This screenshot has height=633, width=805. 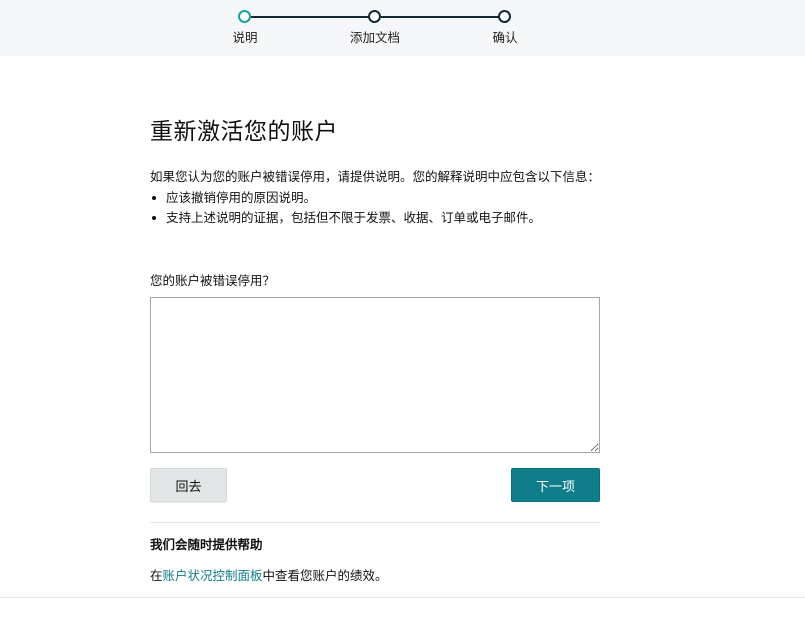 What do you see at coordinates (374, 16) in the screenshot?
I see `step-2-dot` at bounding box center [374, 16].